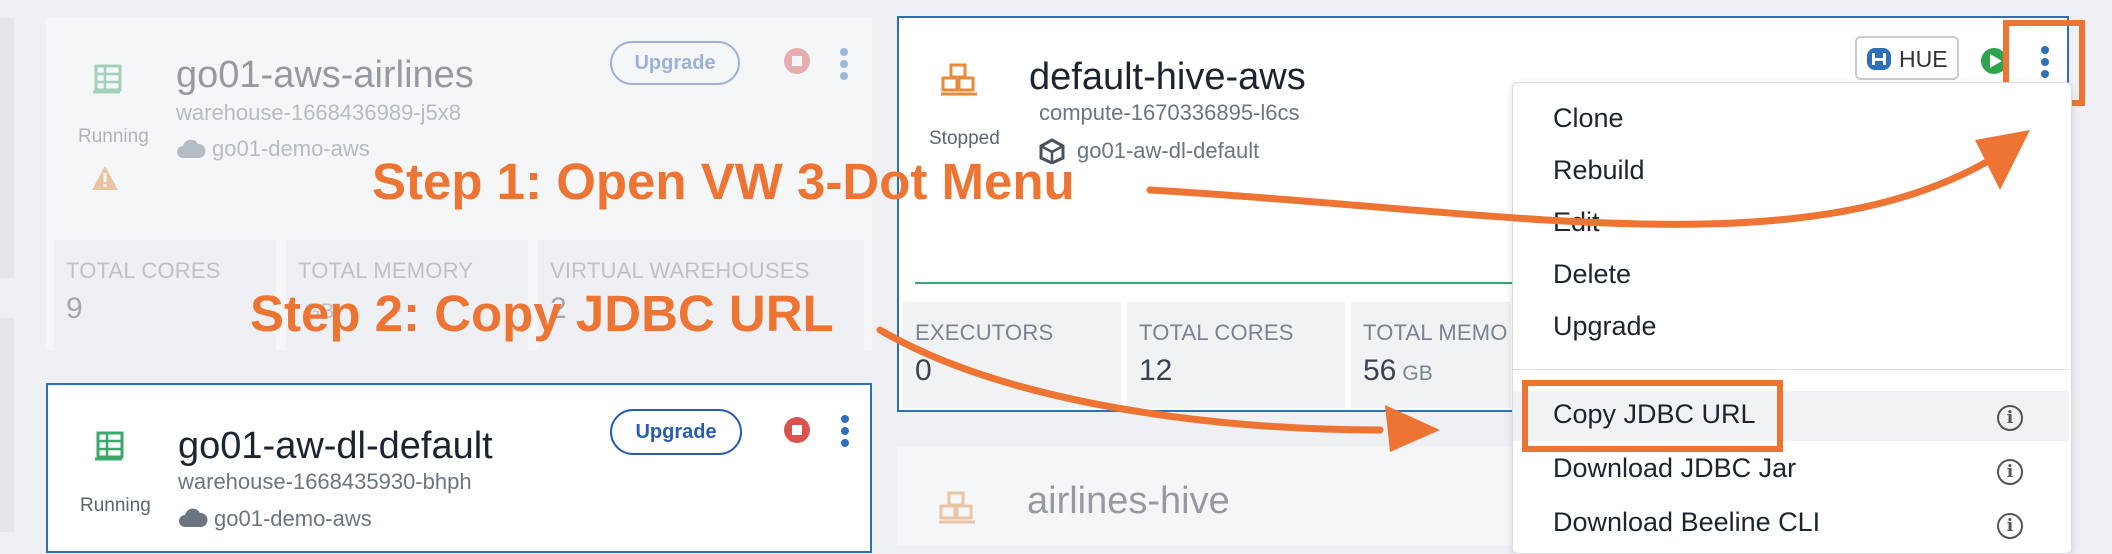 Image resolution: width=2112 pixels, height=554 pixels. Describe the element at coordinates (723, 181) in the screenshot. I see `annotation-step-1: Step 1: Open VW 3-Dot Menu` at that location.